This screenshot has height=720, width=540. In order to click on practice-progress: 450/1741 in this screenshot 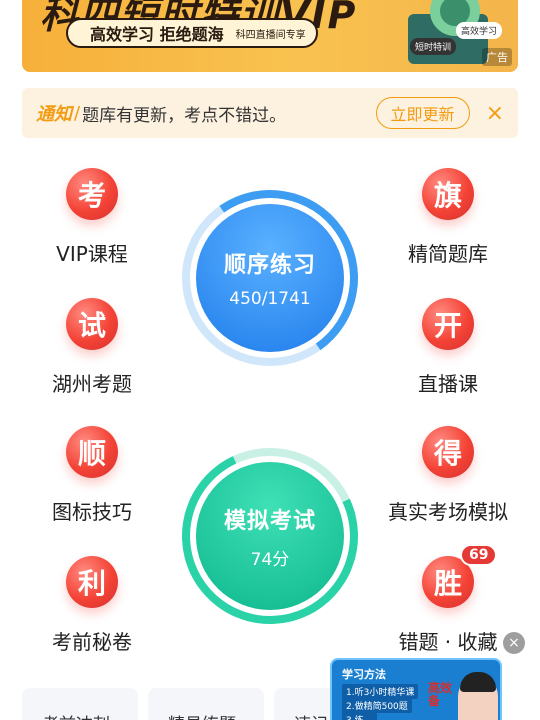, I will do `click(270, 299)`.